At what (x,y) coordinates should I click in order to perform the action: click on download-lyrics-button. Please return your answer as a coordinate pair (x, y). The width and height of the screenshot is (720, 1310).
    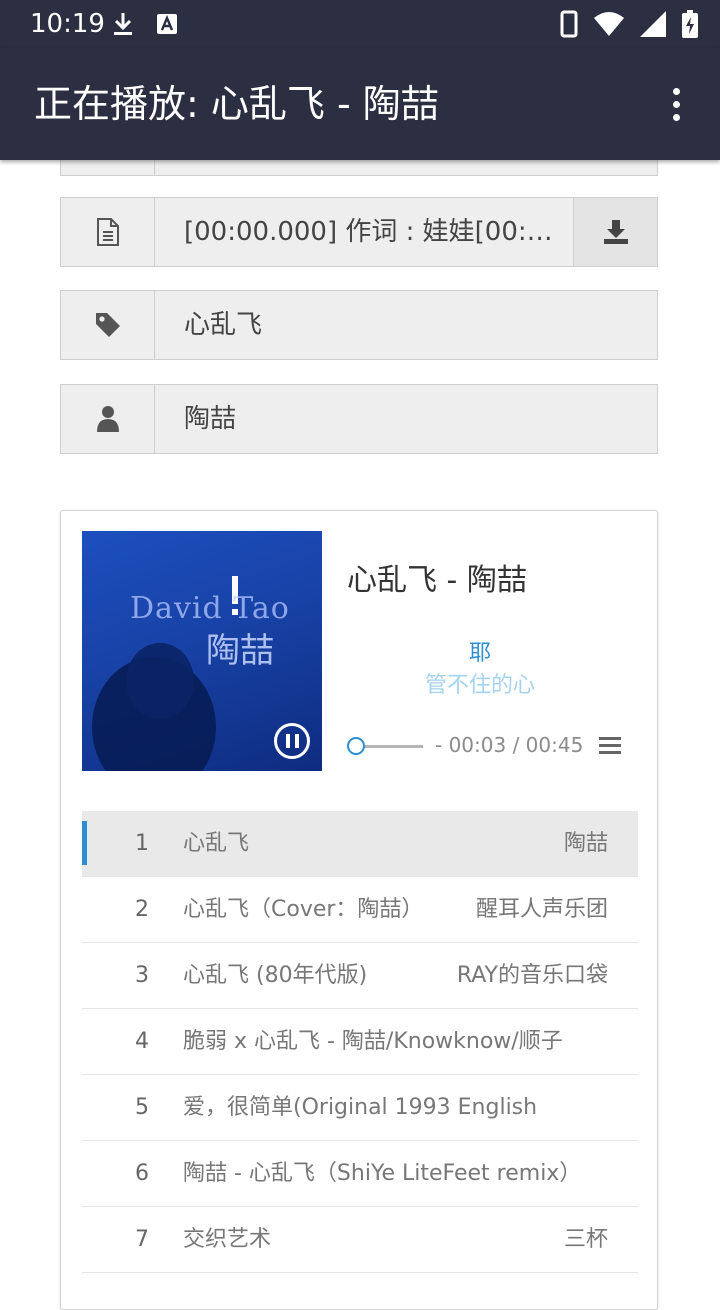
    Looking at the image, I should click on (615, 232).